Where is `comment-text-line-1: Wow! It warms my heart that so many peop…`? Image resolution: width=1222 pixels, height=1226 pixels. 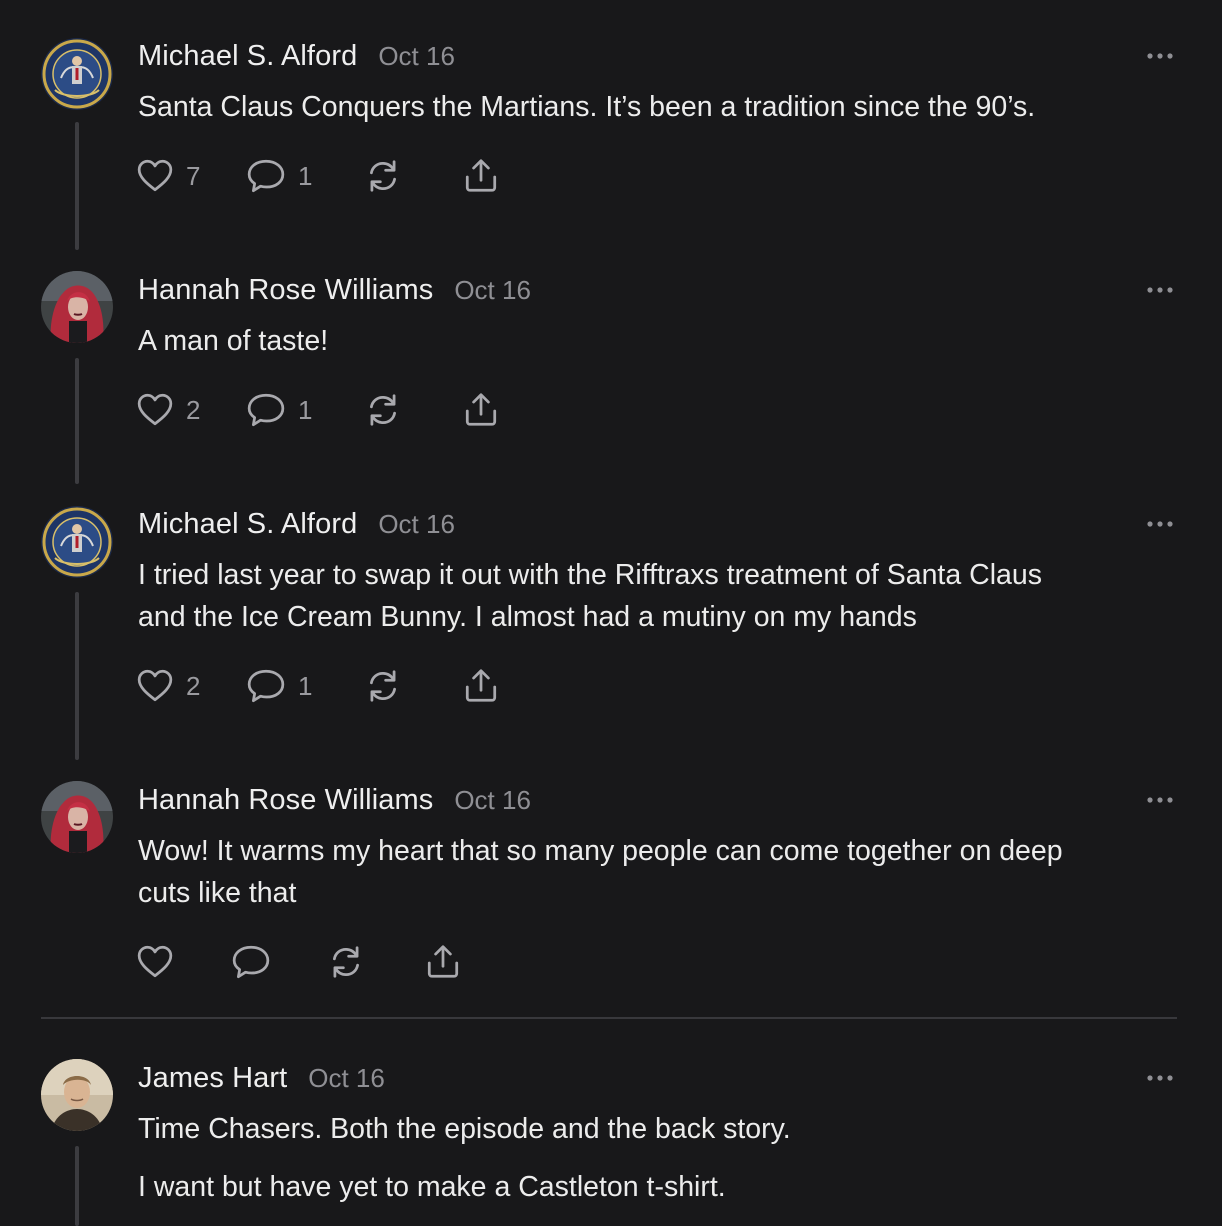 comment-text-line-1: Wow! It warms my heart that so many peop… is located at coordinates (600, 851).